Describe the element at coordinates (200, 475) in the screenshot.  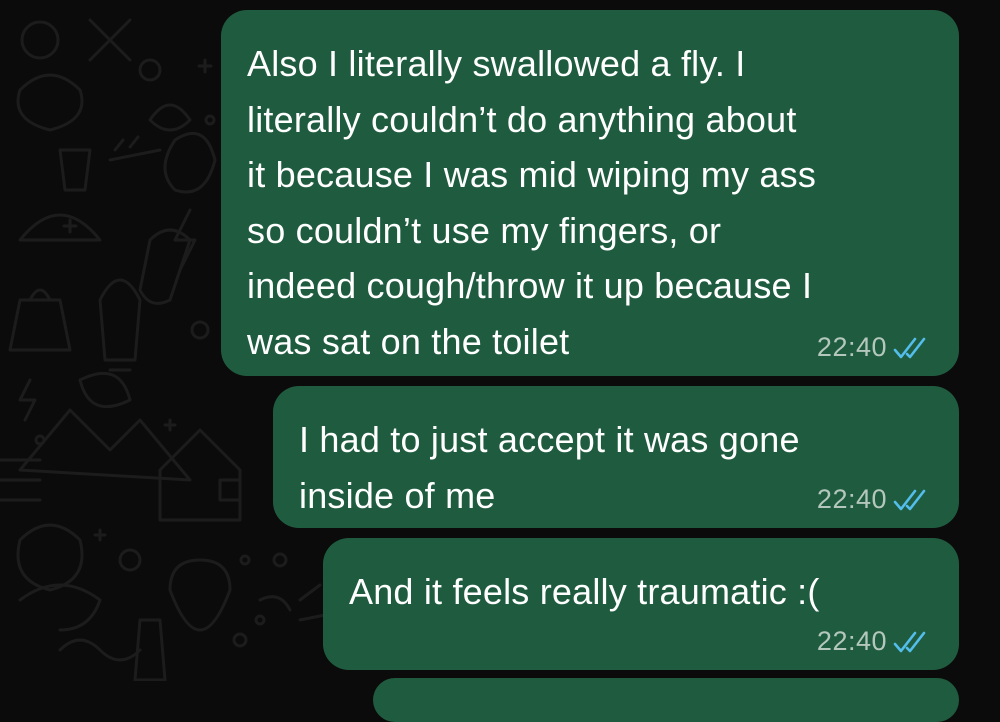
I see `doodle-house` at that location.